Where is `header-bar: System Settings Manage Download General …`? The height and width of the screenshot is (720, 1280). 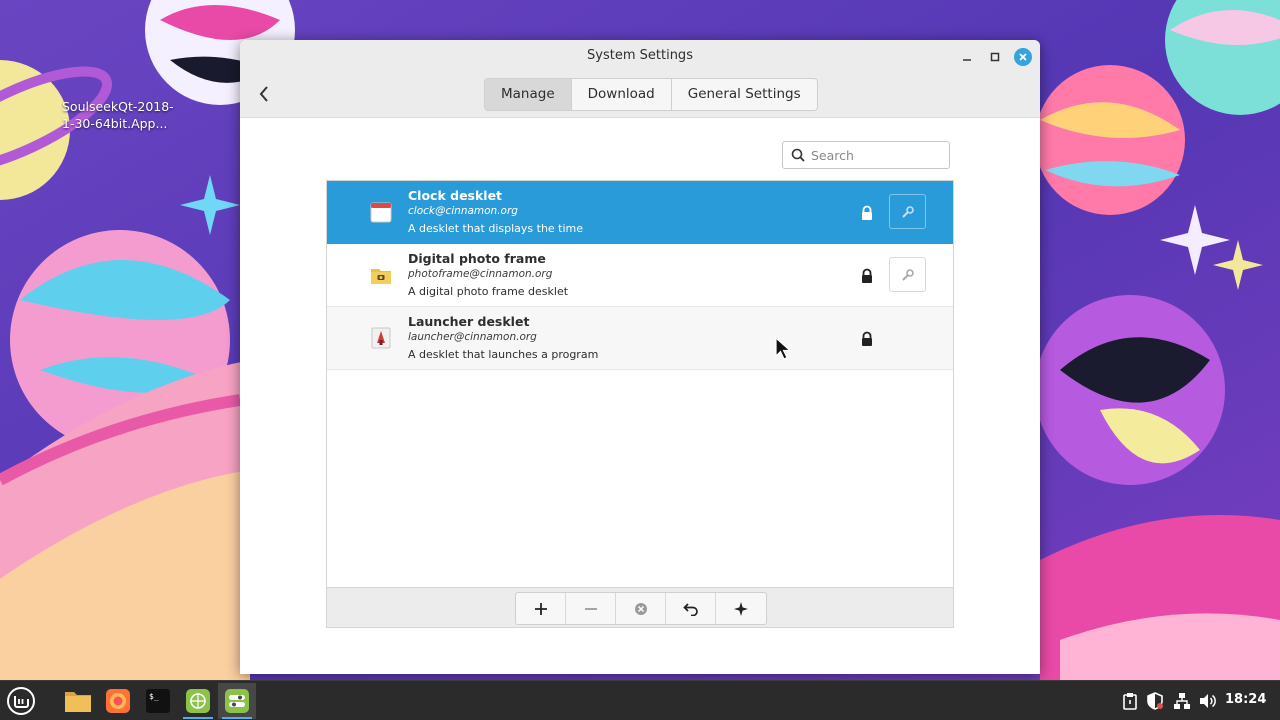 header-bar: System Settings Manage Download General … is located at coordinates (640, 79).